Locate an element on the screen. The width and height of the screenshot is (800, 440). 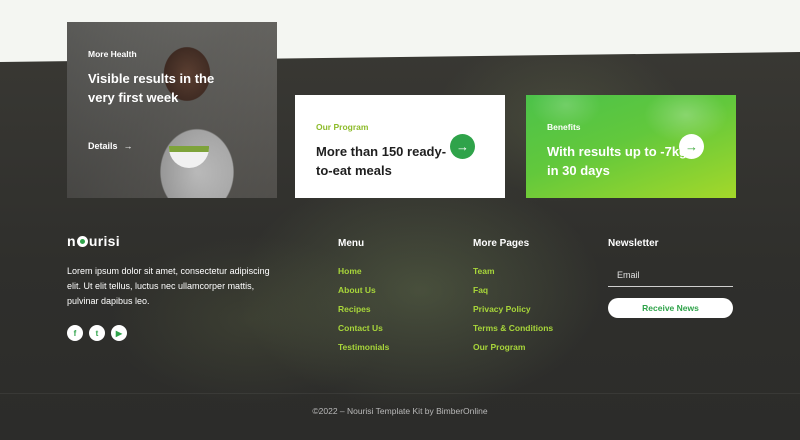
menu-link-home: Home is located at coordinates (363, 275).